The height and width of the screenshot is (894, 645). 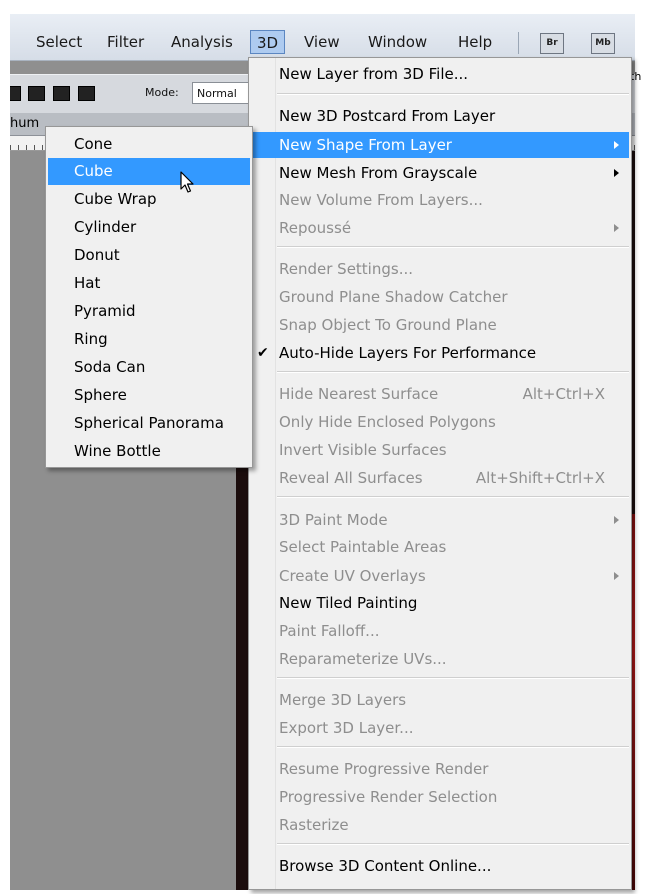 I want to click on menu-view: View, so click(x=322, y=42).